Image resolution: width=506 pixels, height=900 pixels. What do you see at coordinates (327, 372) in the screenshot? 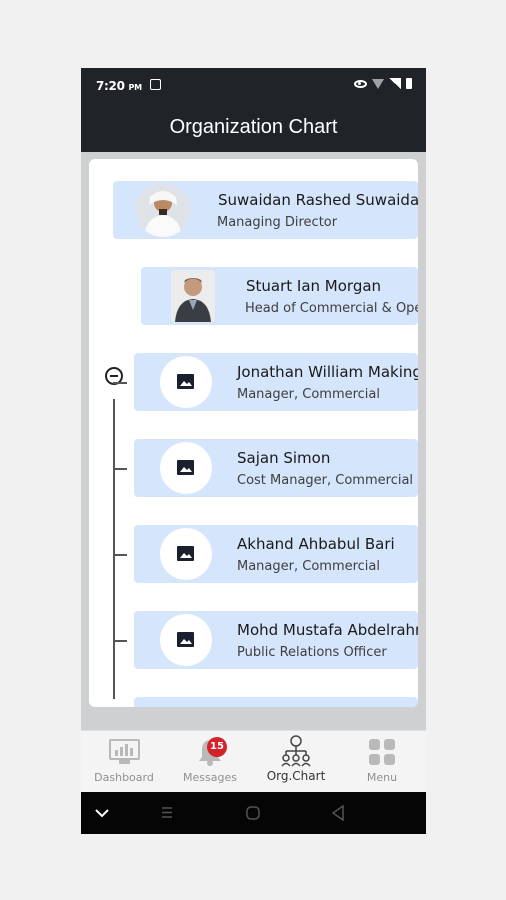
I see `org-node-name: Jonathan William Making` at bounding box center [327, 372].